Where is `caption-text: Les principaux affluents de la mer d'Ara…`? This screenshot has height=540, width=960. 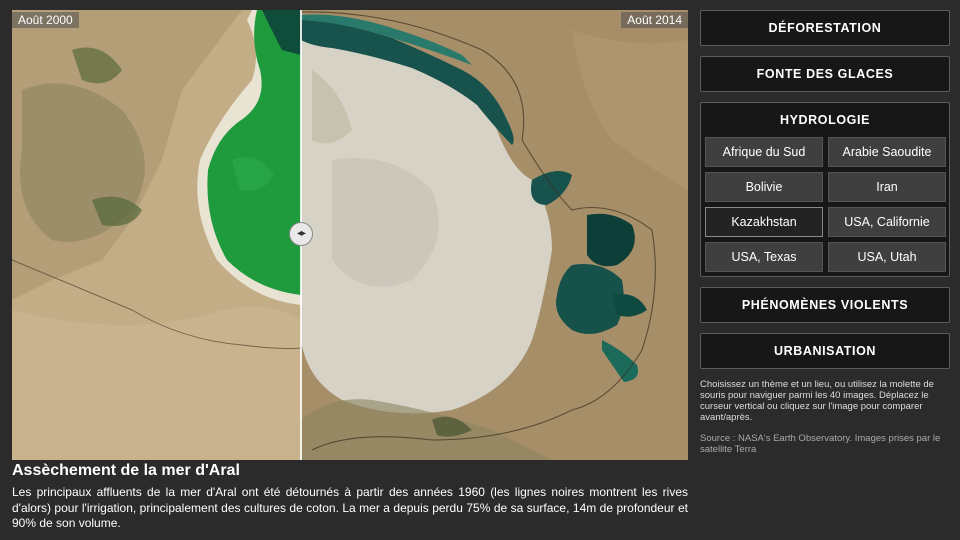
caption-text: Les principaux affluents de la mer d'Ara… is located at coordinates (350, 507).